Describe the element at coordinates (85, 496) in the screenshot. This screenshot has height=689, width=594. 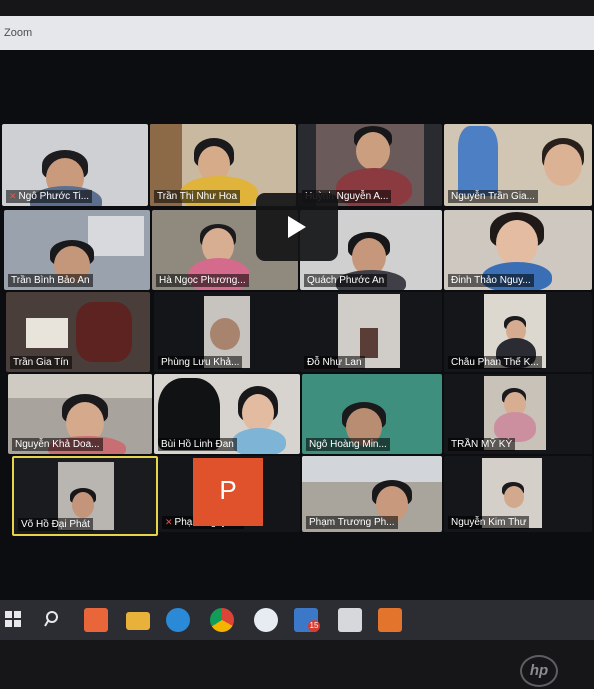
I see `participant-tile-active-speaker: Võ Hồ Đại Phát` at that location.